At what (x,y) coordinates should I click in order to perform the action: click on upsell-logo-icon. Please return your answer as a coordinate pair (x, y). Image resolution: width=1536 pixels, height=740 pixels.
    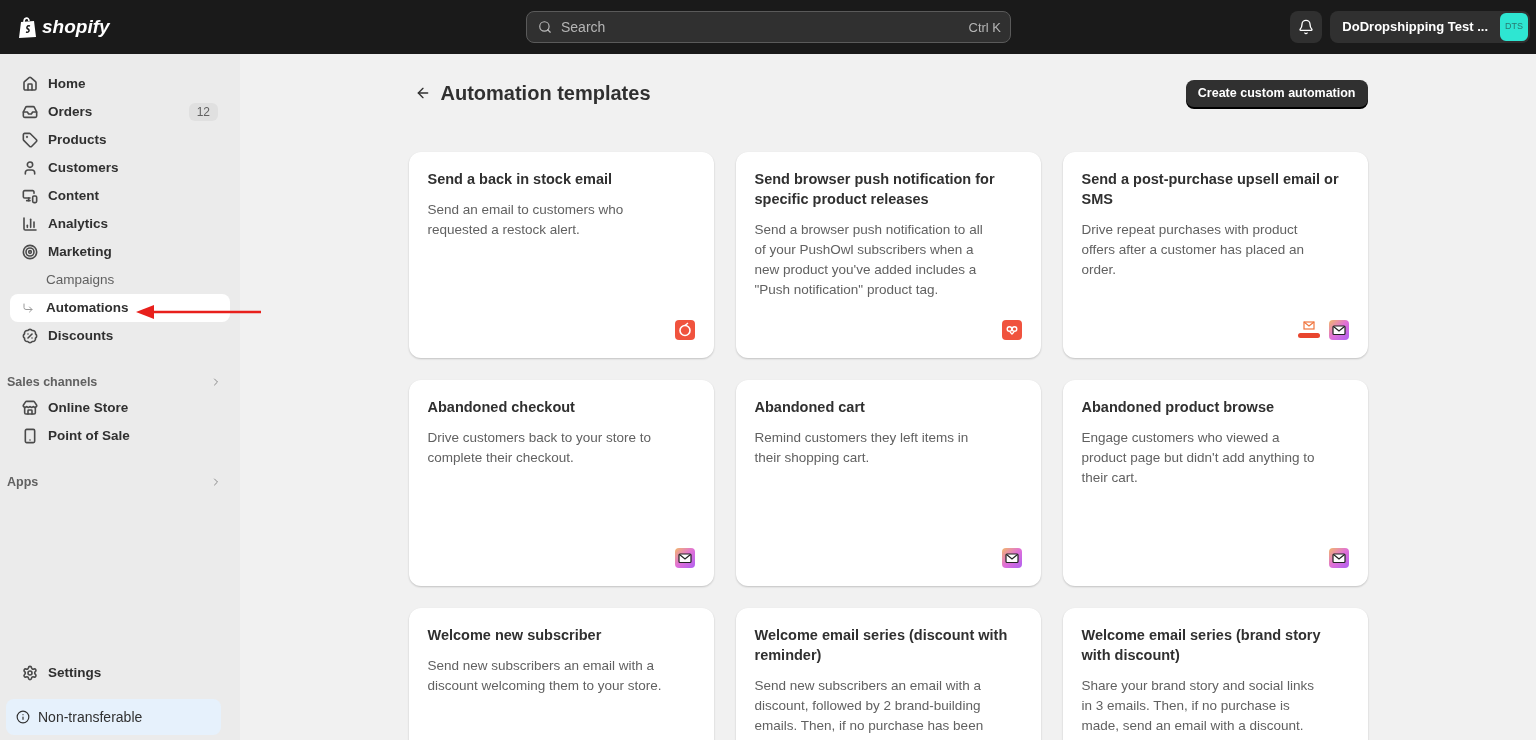
    Looking at the image, I should click on (1308, 330).